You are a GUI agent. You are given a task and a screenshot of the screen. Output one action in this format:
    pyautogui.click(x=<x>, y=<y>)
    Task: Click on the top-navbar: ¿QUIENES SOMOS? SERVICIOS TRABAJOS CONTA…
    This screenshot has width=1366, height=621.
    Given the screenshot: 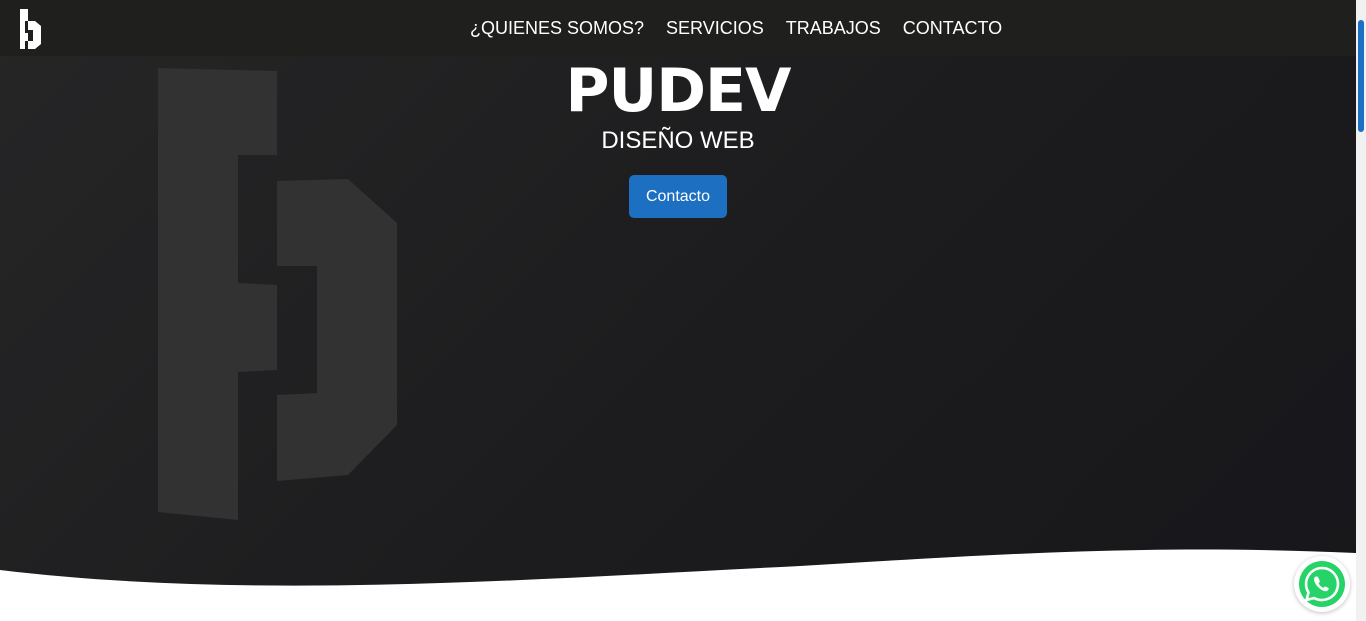 What is the action you would take?
    pyautogui.click(x=678, y=28)
    